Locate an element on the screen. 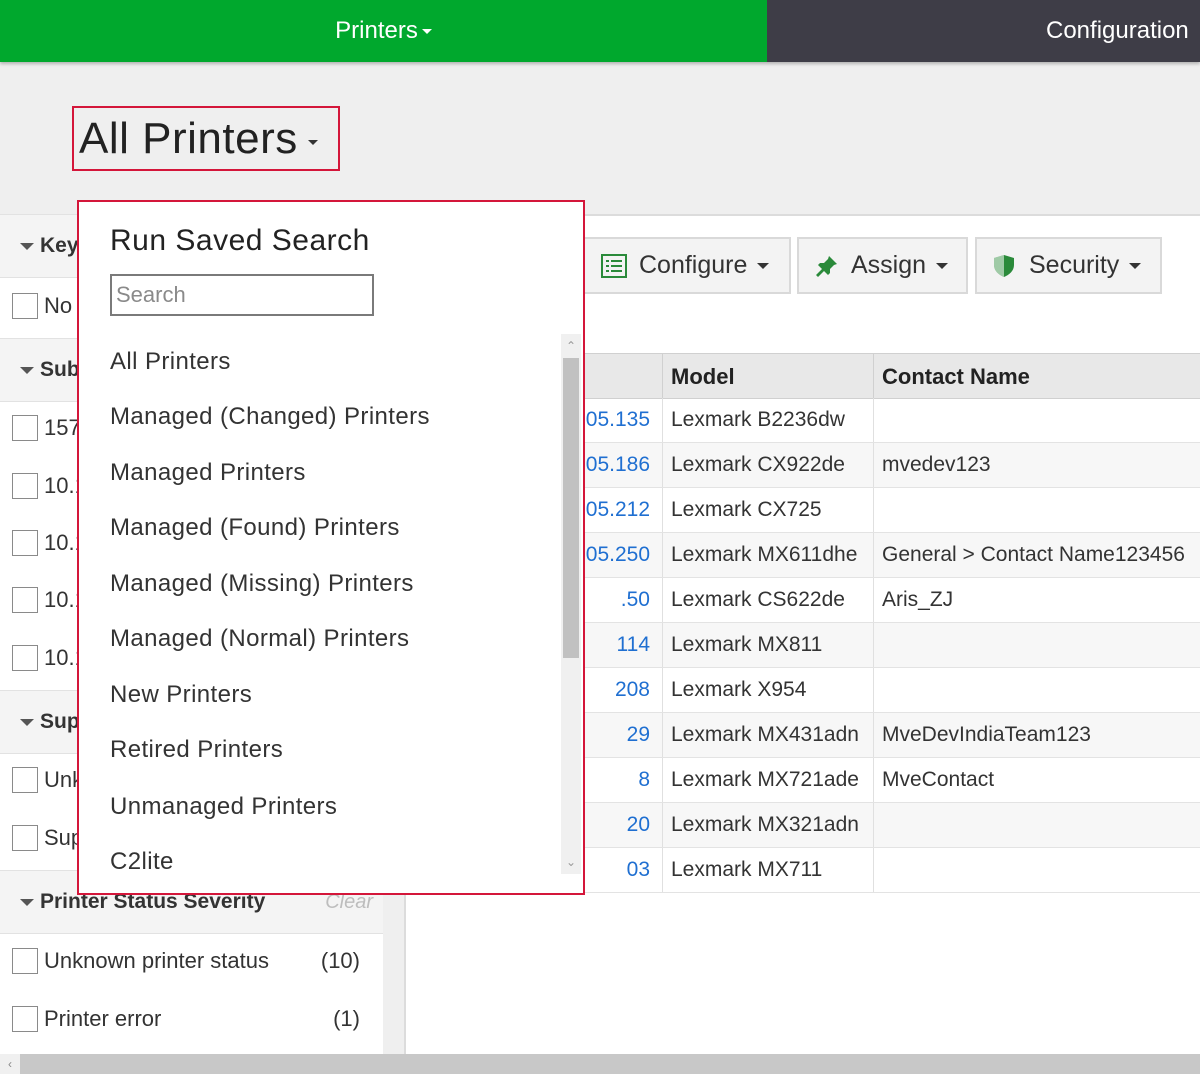 The width and height of the screenshot is (1200, 1074). nav-configuration-label: Configuration is located at coordinates (1117, 30).